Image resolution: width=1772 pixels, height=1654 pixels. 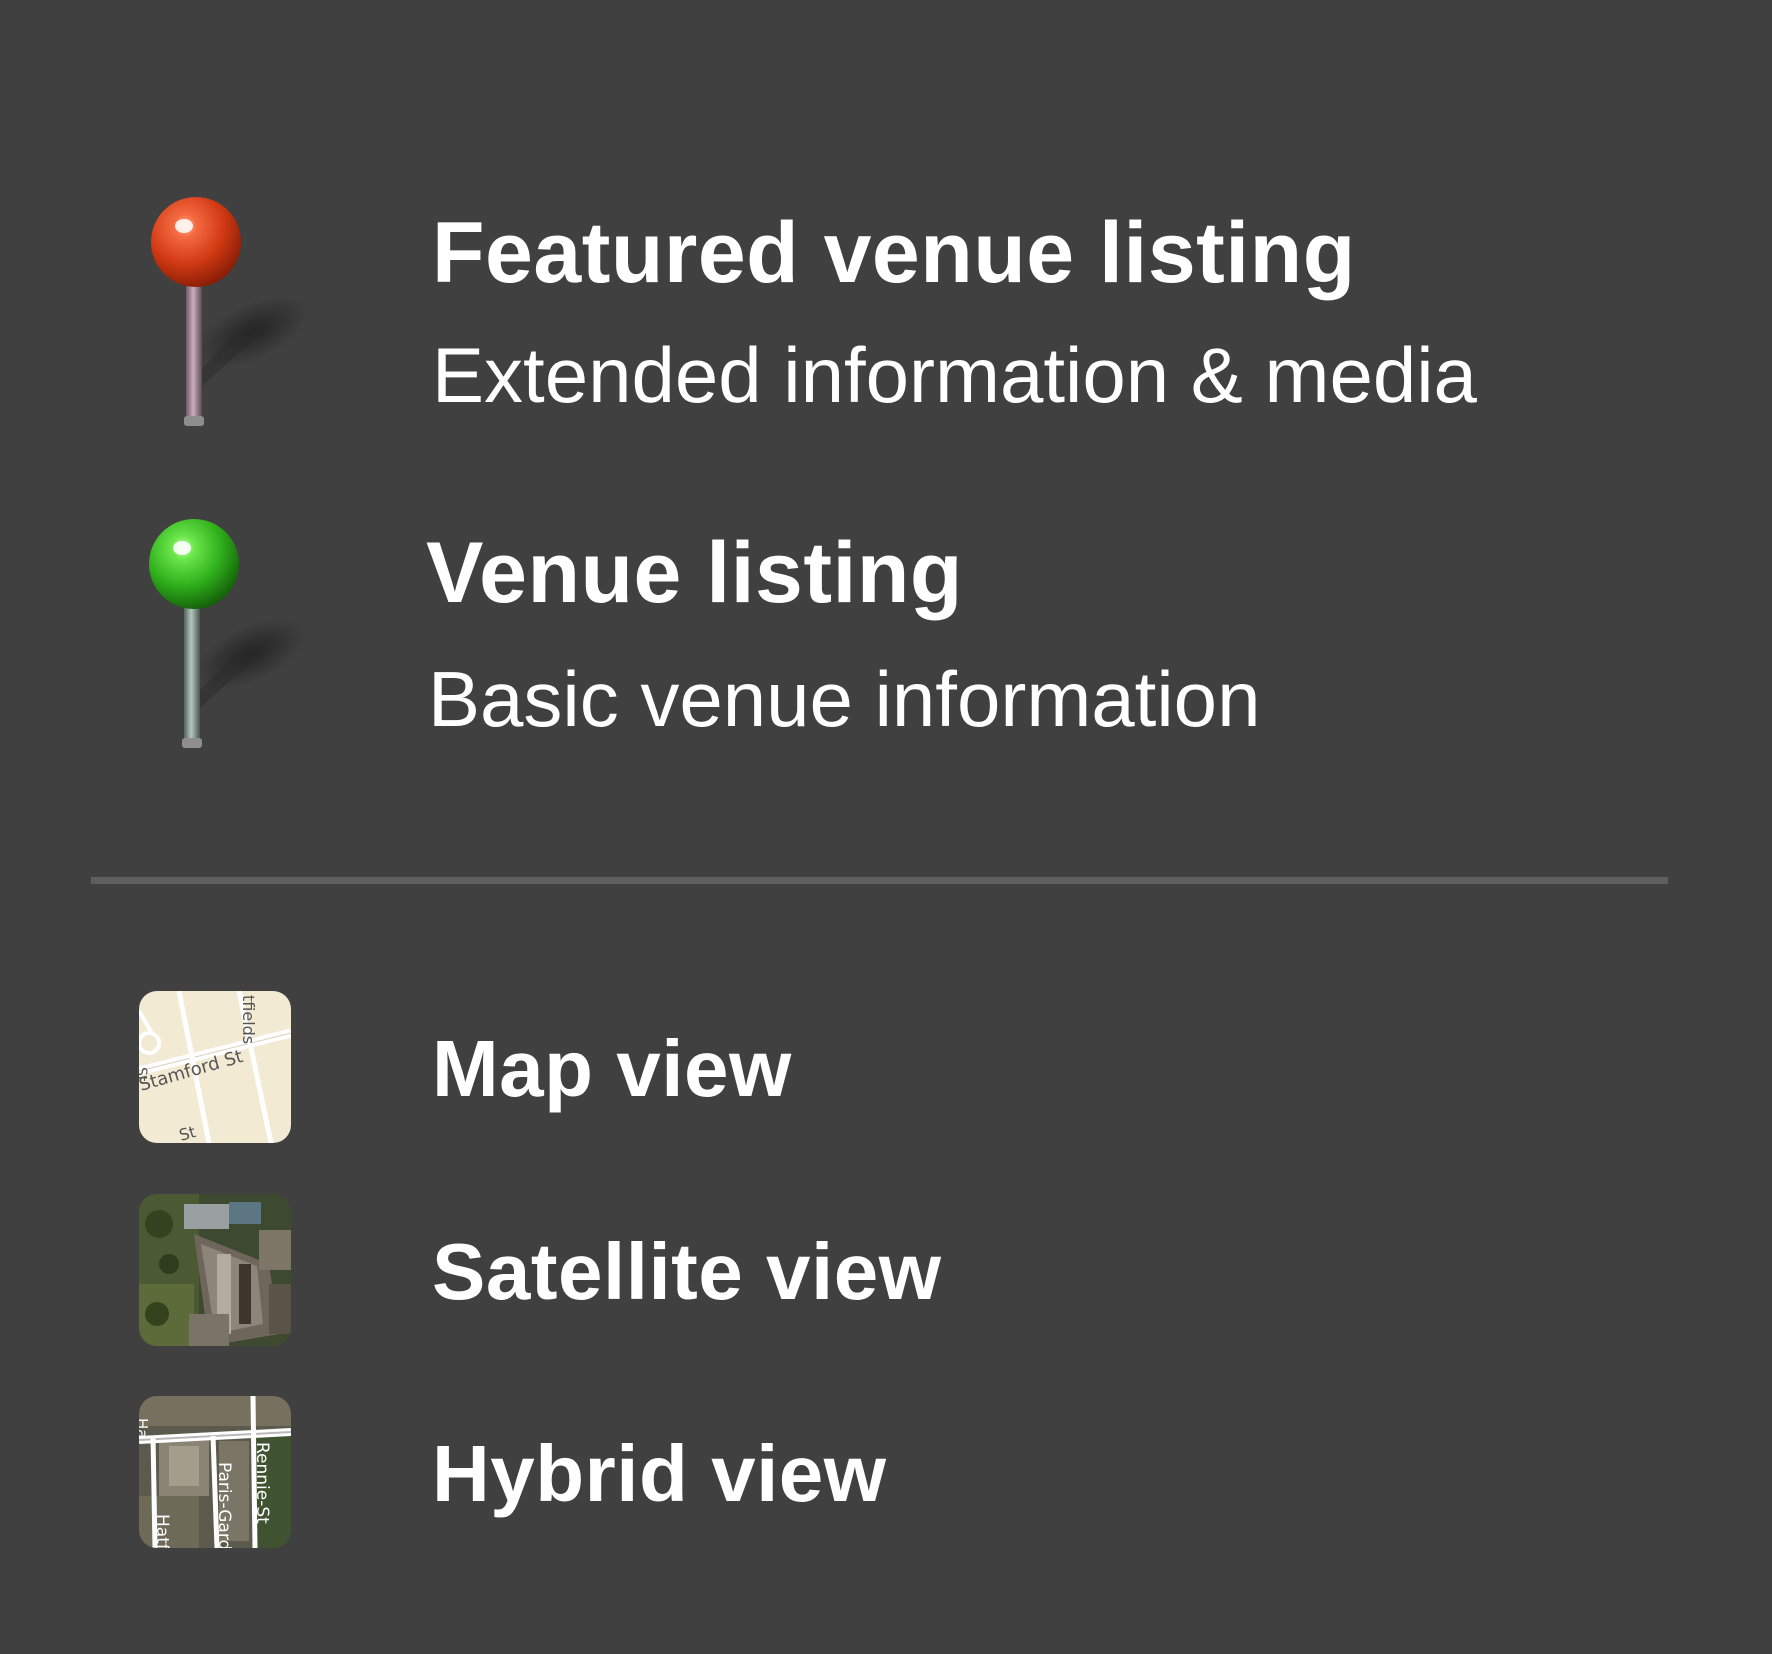 I want to click on satellite-view-icon, so click(x=215, y=1270).